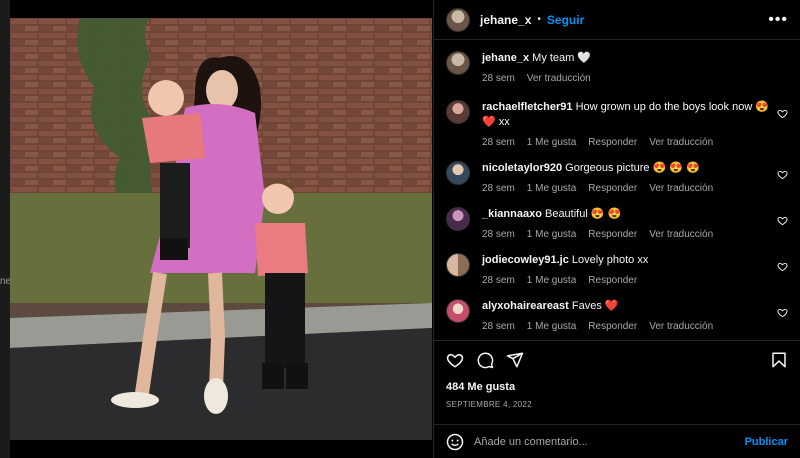 Image resolution: width=800 pixels, height=458 pixels. What do you see at coordinates (610, 260) in the screenshot?
I see `comment-content: Lovely photo xx` at bounding box center [610, 260].